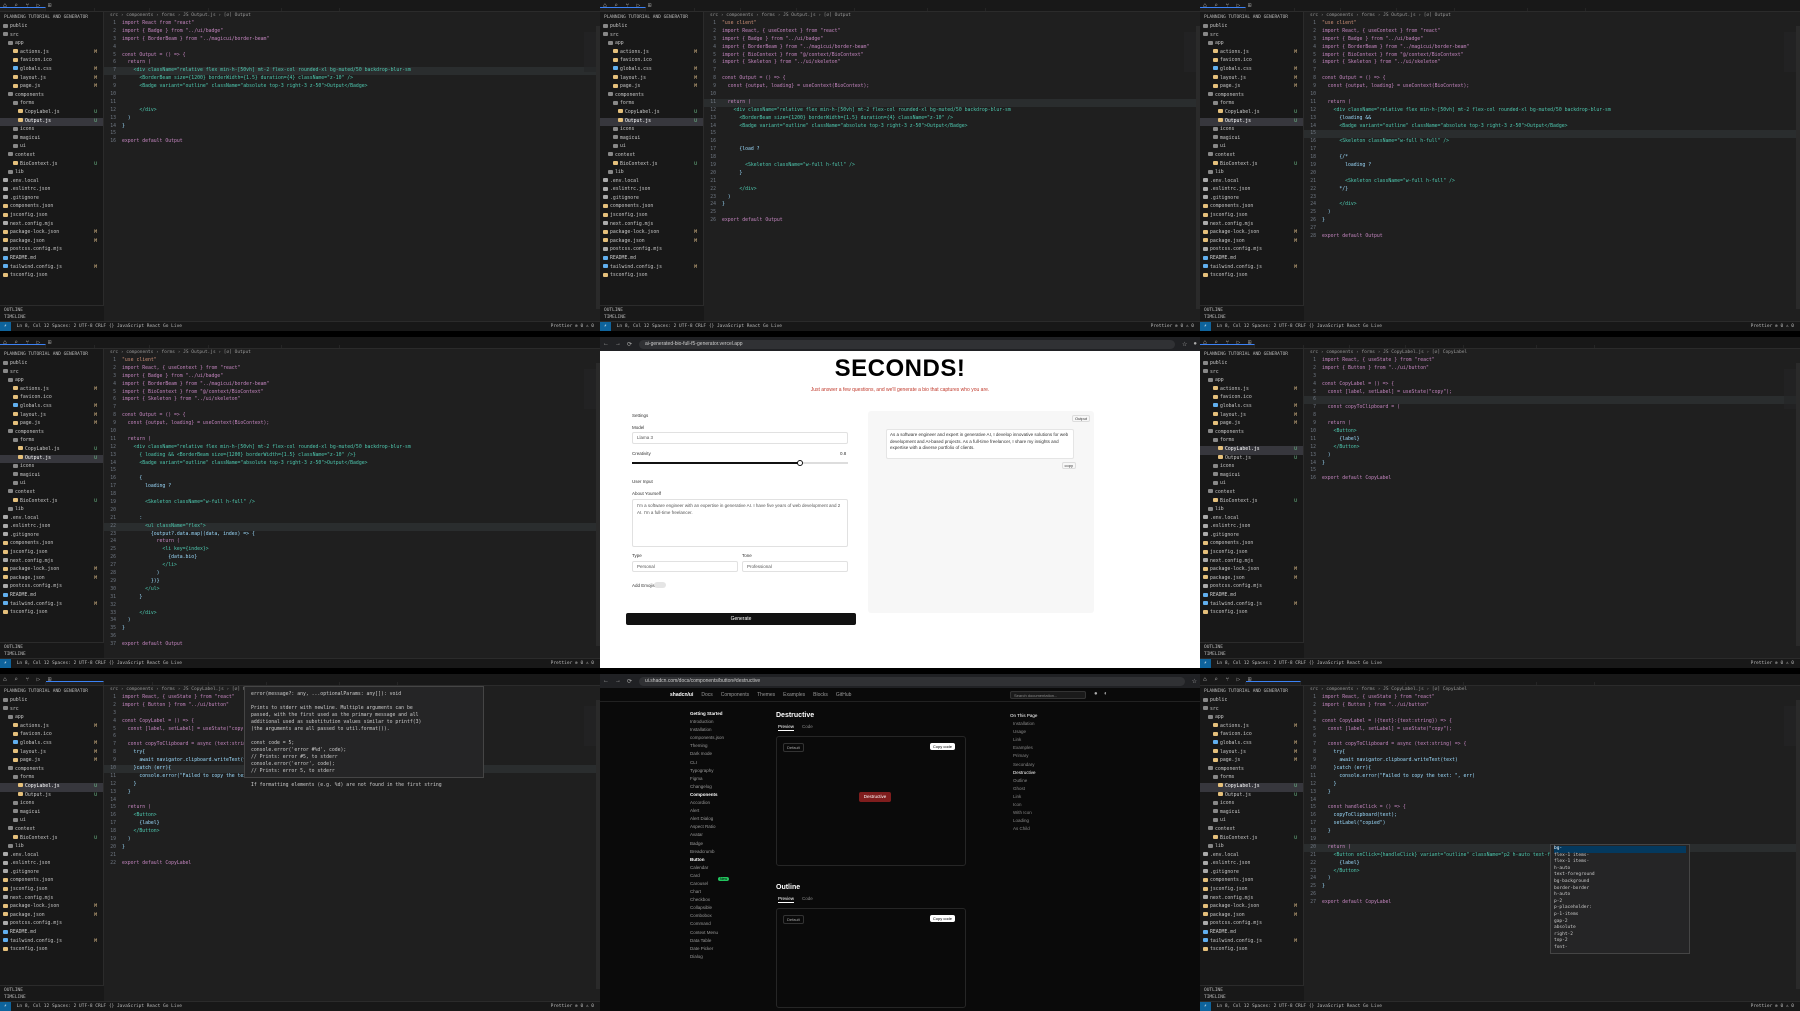 The height and width of the screenshot is (1011, 1800). What do you see at coordinates (725, 949) in the screenshot?
I see `sidebar-item: Date Picker` at bounding box center [725, 949].